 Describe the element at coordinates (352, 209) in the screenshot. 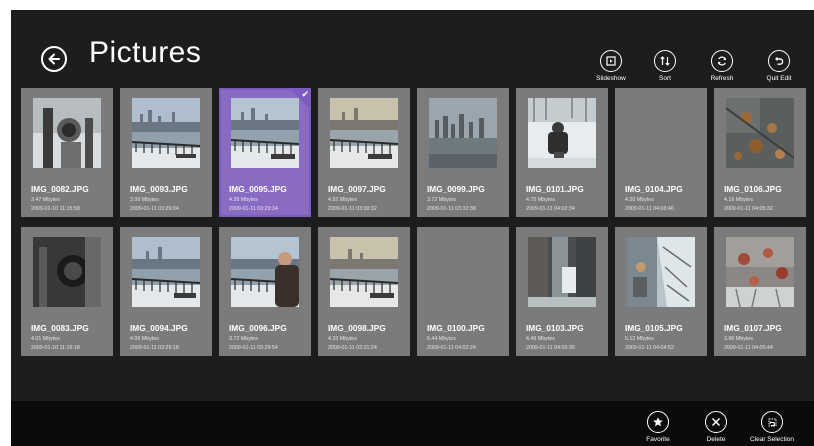

I see `photo-date: 2009-01-11 03:30:32` at that location.